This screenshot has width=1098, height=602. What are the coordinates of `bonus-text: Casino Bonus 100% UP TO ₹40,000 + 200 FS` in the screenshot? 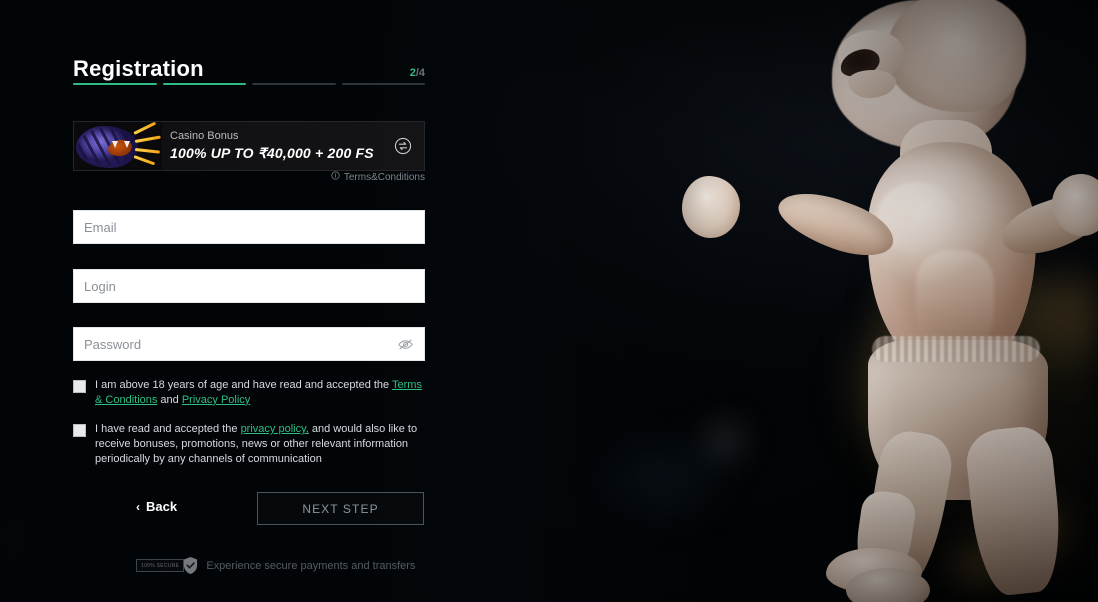 It's located at (272, 145).